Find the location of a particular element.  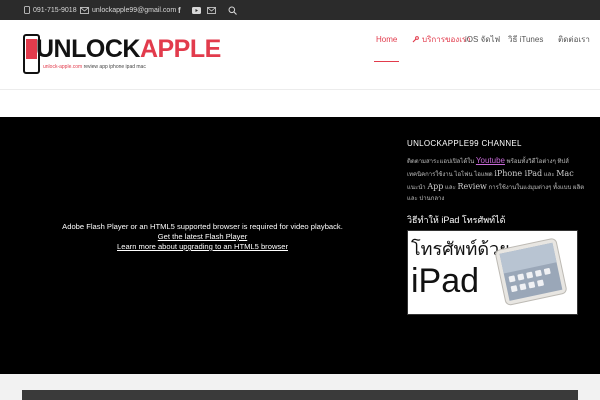

facebook-icon: f is located at coordinates (179, 10).